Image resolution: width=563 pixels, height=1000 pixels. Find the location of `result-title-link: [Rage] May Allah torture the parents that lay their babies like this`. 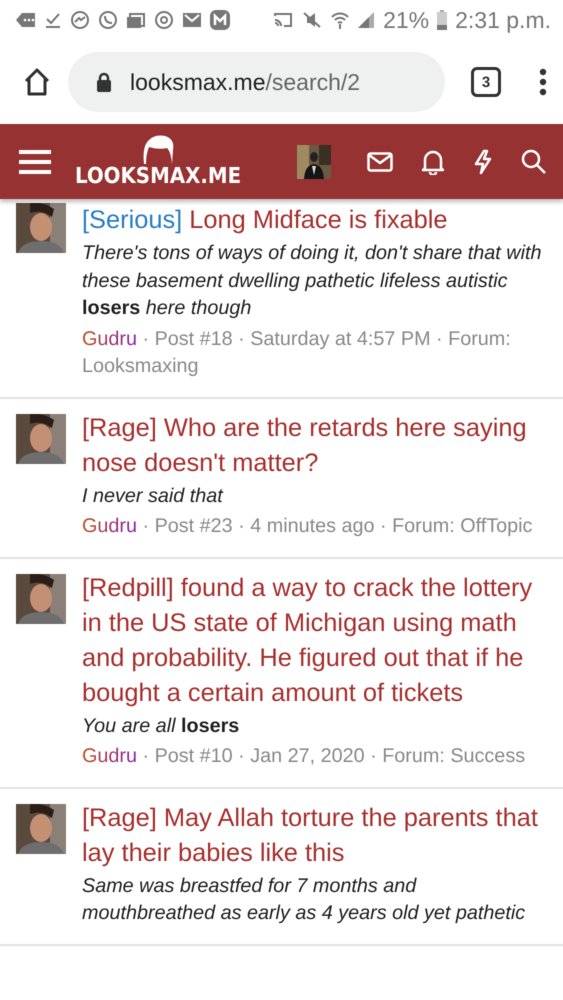

result-title-link: [Rage] May Allah torture the parents that lay their babies like this is located at coordinates (310, 835).